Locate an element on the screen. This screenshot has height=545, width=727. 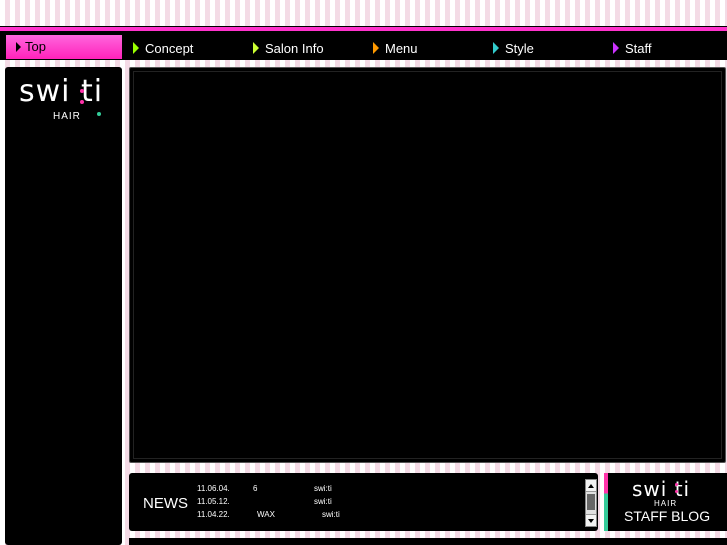
news-title: NEWS is located at coordinates (165, 503).